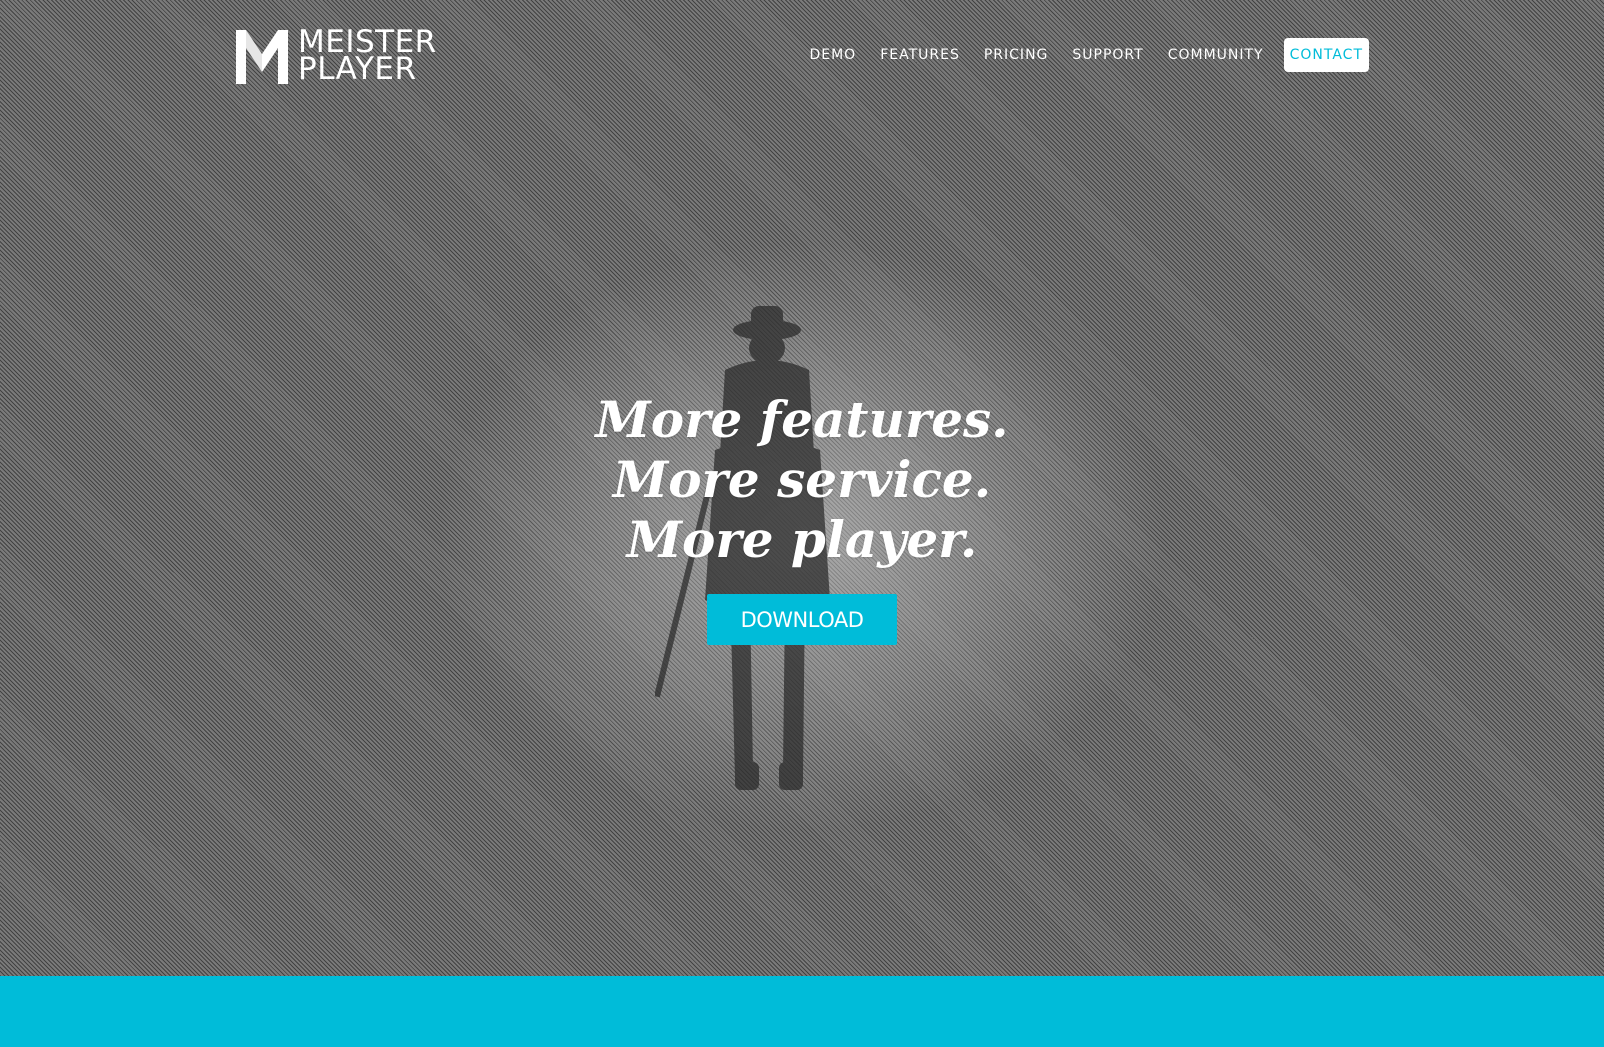 The image size is (1604, 1047). Describe the element at coordinates (262, 56) in the screenshot. I see `m-logo-icon` at that location.